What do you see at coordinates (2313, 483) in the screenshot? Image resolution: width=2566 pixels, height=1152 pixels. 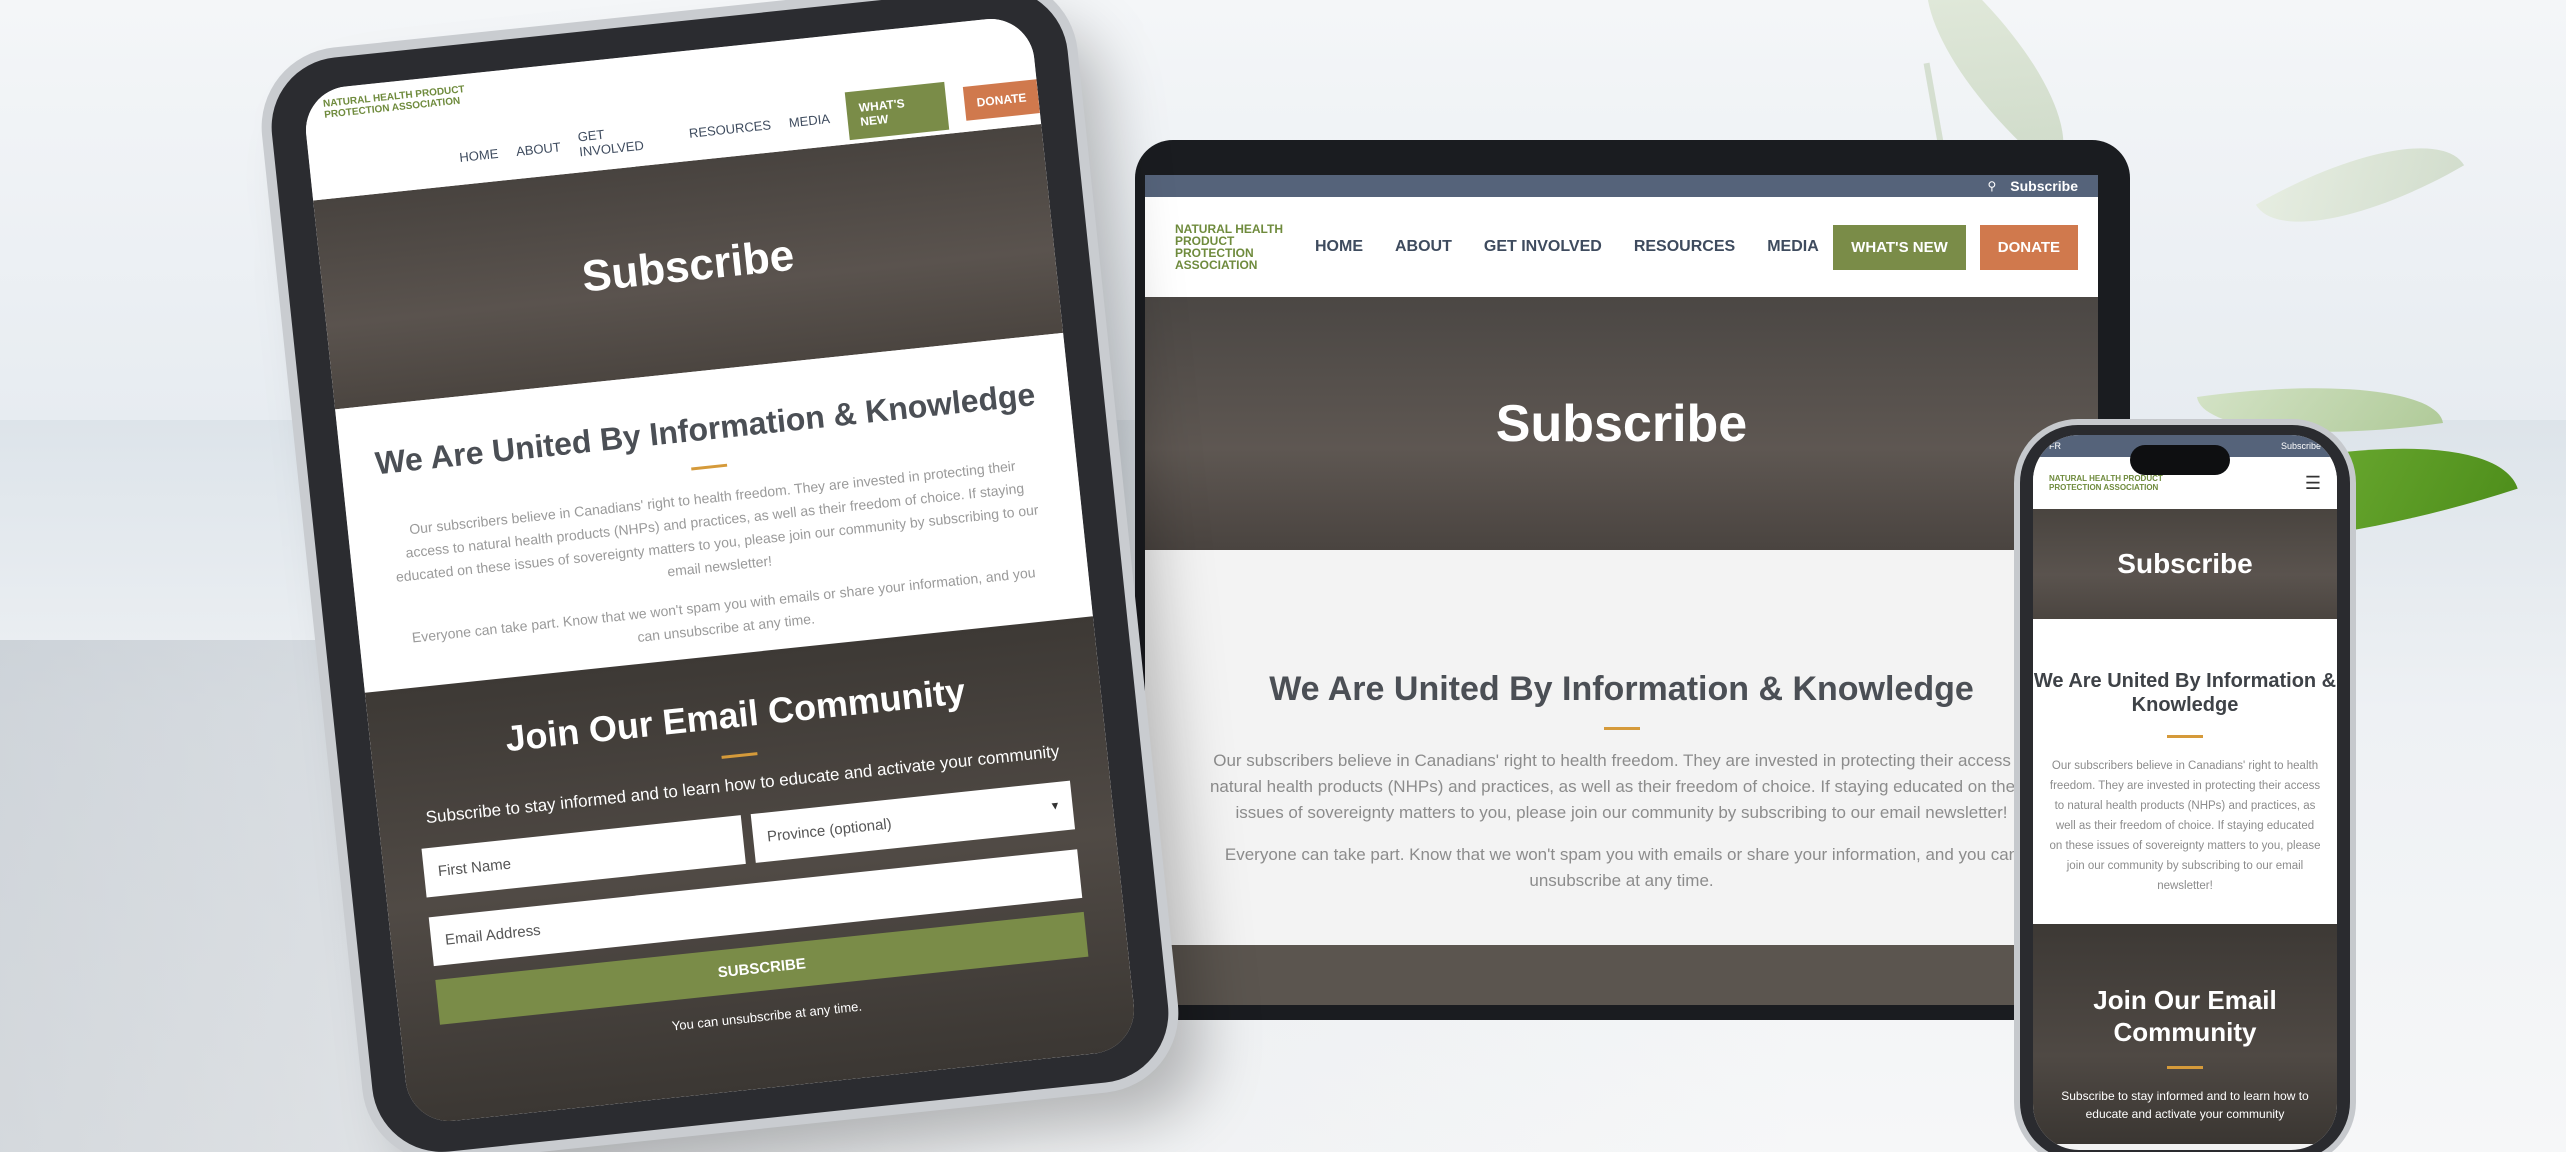 I see `hamburger-menu-icon: ☰` at bounding box center [2313, 483].